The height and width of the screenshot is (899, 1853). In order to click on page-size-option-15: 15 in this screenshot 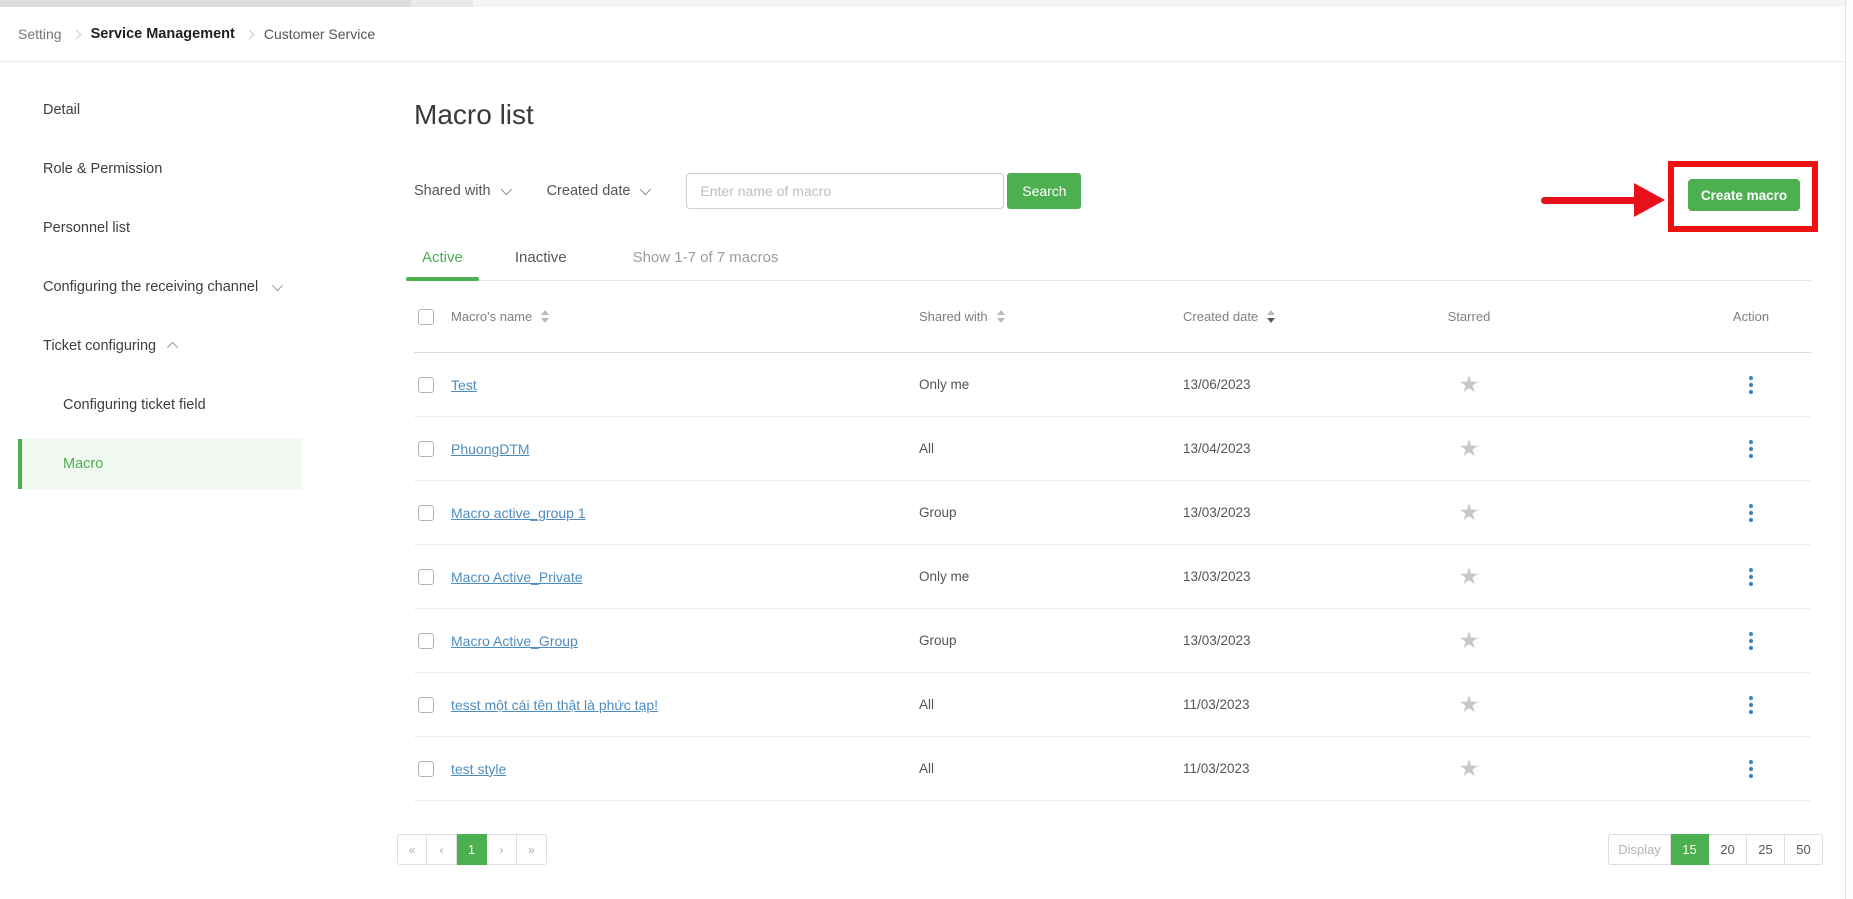, I will do `click(1690, 849)`.